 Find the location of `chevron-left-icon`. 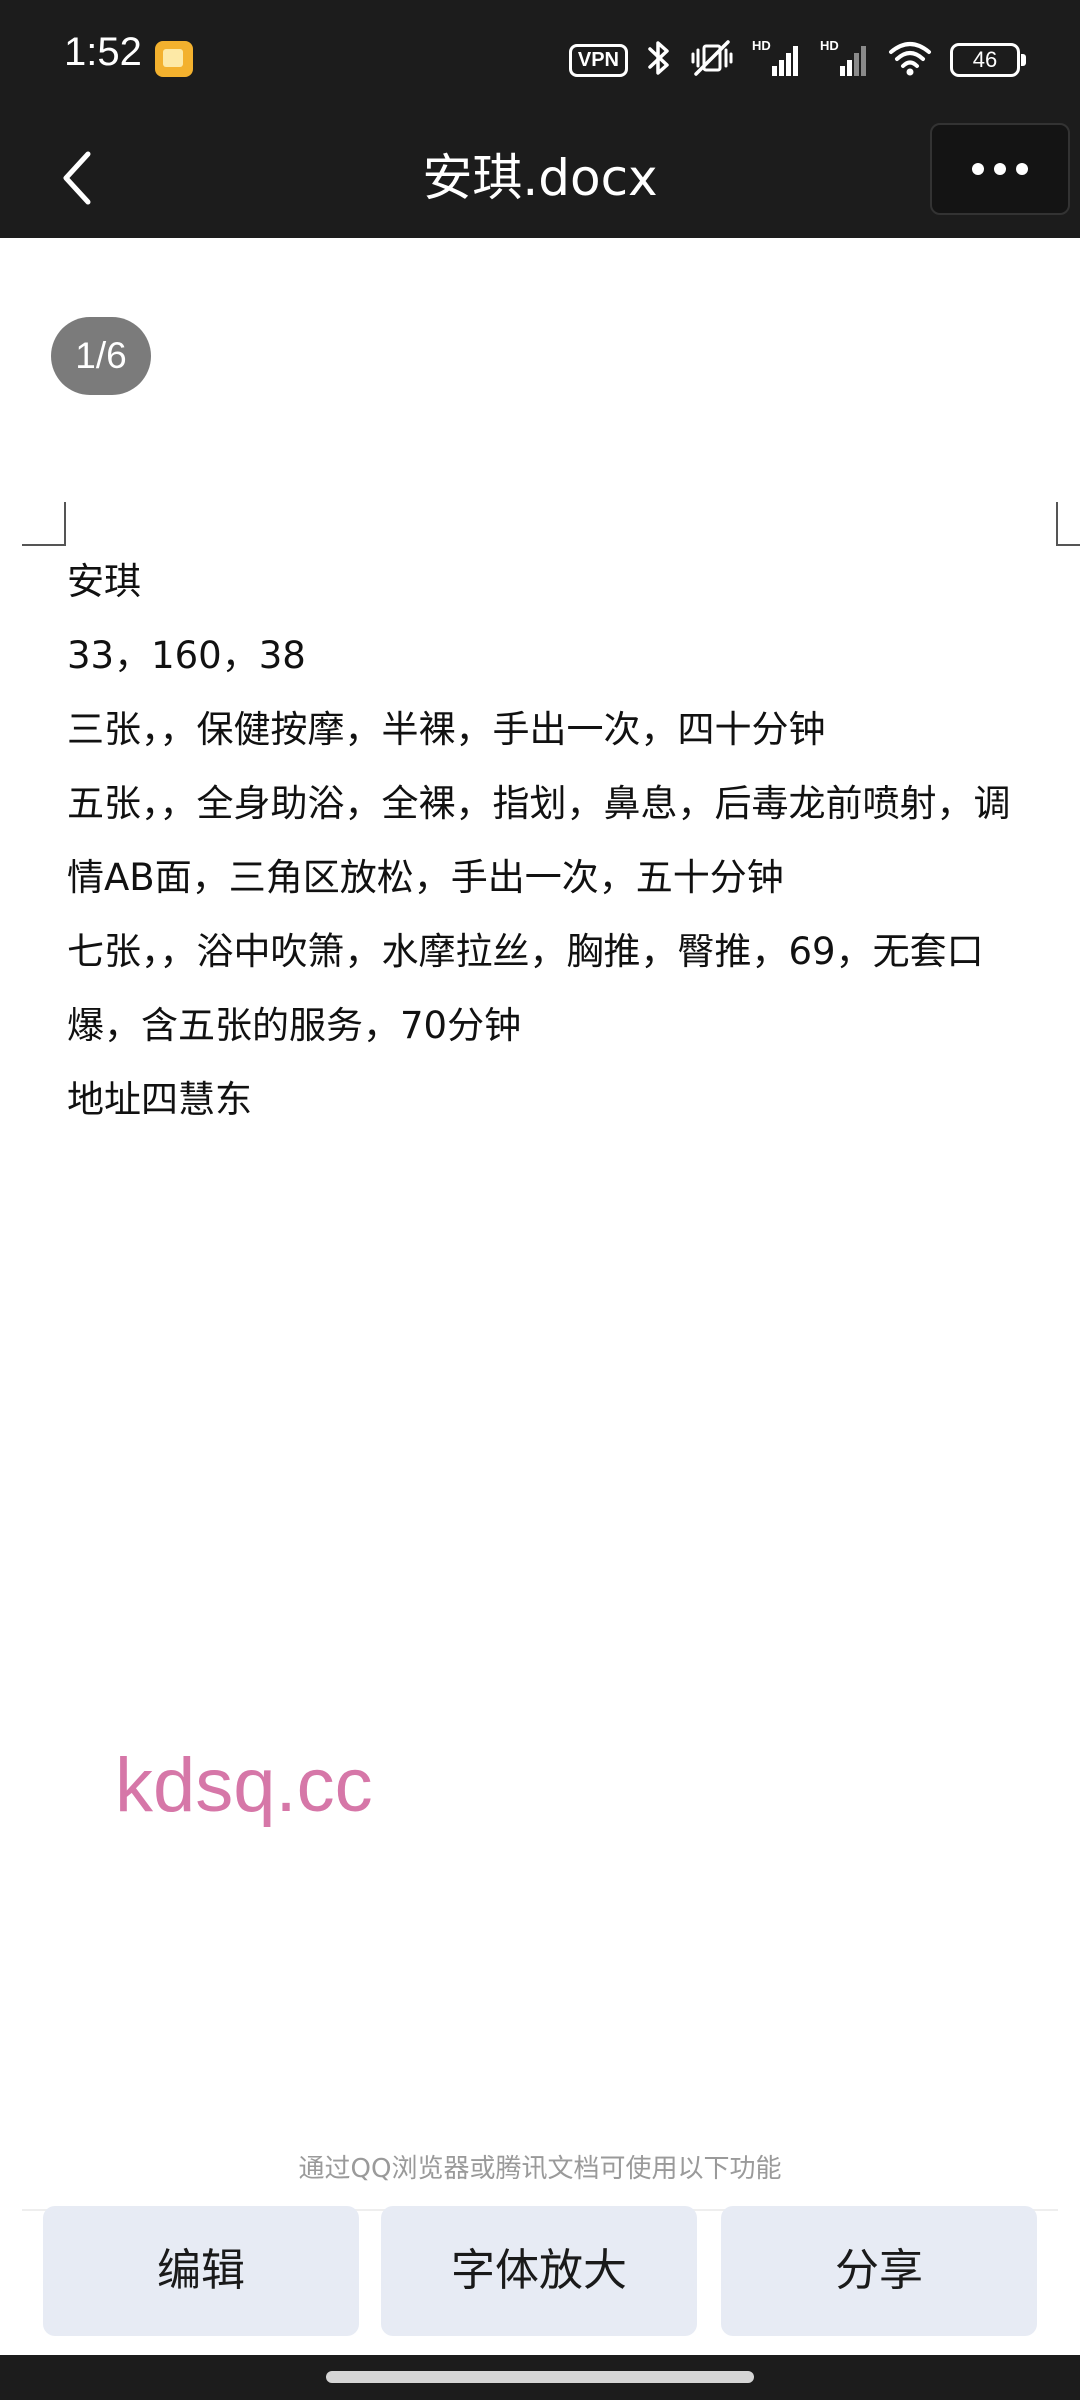

chevron-left-icon is located at coordinates (77, 178).